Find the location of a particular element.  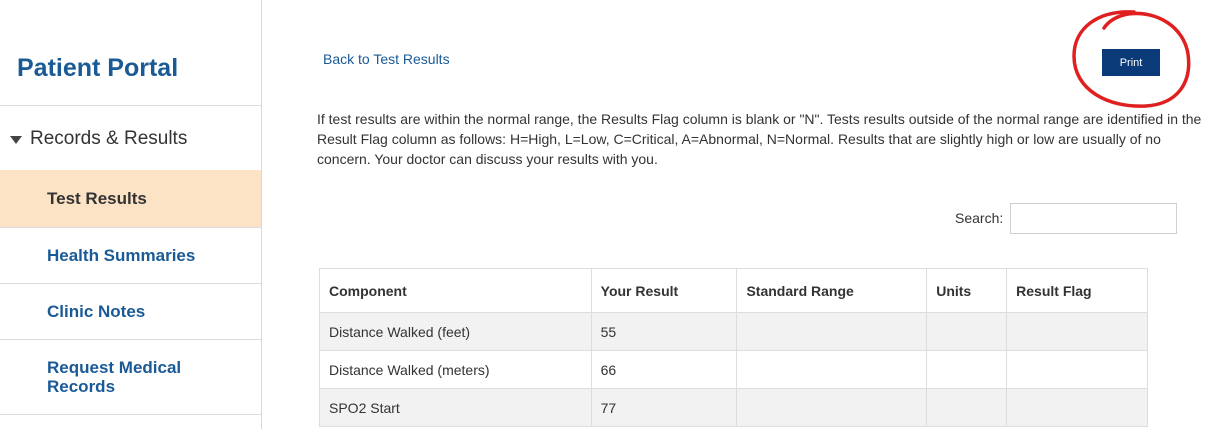

caret-down-icon is located at coordinates (16, 140).